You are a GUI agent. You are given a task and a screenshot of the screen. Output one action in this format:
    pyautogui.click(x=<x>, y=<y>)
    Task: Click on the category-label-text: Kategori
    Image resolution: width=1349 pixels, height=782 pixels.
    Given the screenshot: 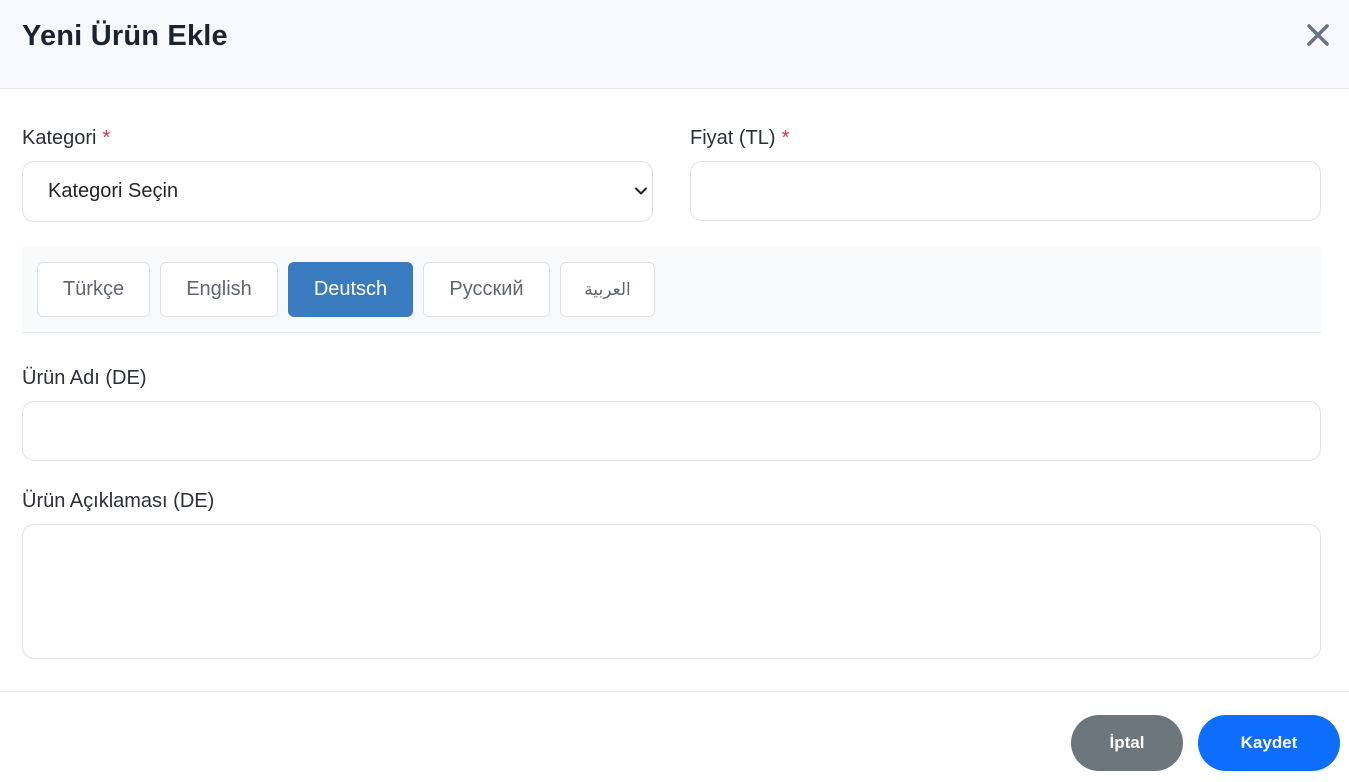 What is the action you would take?
    pyautogui.click(x=59, y=138)
    